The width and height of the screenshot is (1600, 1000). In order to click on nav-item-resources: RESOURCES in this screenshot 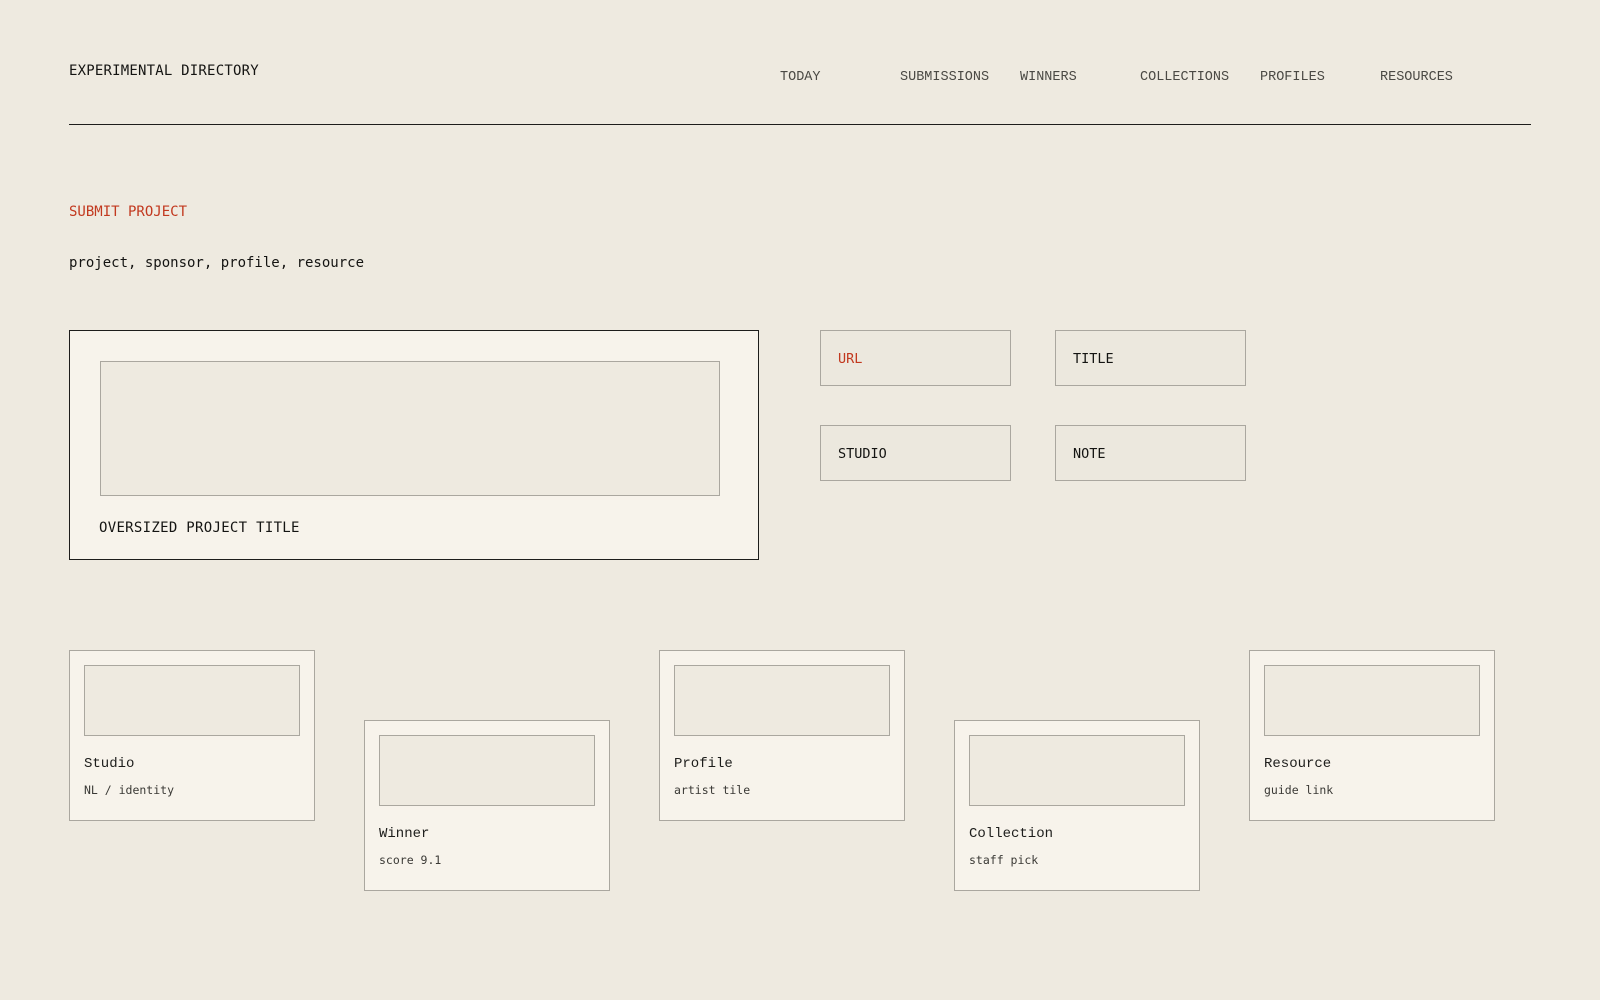, I will do `click(1416, 77)`.